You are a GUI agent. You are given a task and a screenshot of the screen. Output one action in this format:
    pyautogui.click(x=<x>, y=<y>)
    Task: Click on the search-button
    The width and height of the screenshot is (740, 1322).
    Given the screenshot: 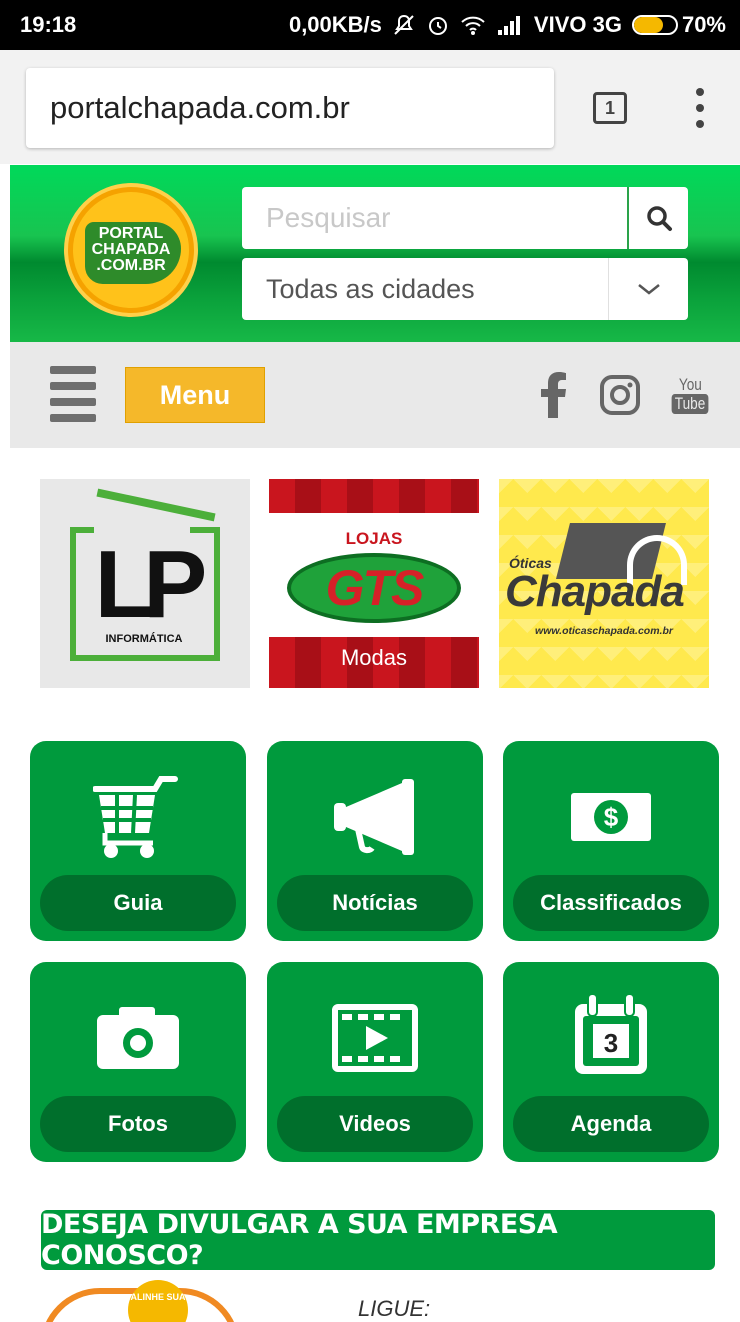 What is the action you would take?
    pyautogui.click(x=657, y=218)
    